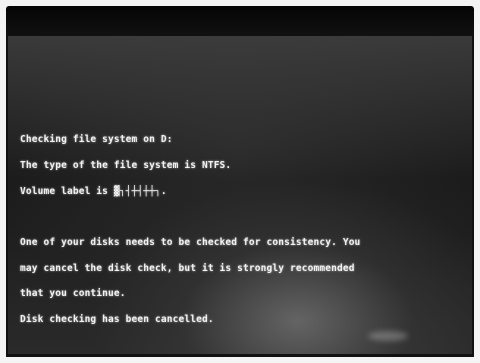 The image size is (480, 363). What do you see at coordinates (93, 191) in the screenshot?
I see `console-line-volume-label: Volume label is ▓┐┤┼┤┼┼┐.` at bounding box center [93, 191].